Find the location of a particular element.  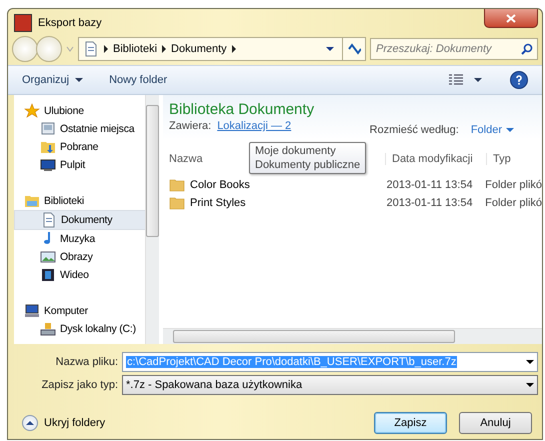

sidebar-item: Ostatnie miejsca is located at coordinates (79, 129).